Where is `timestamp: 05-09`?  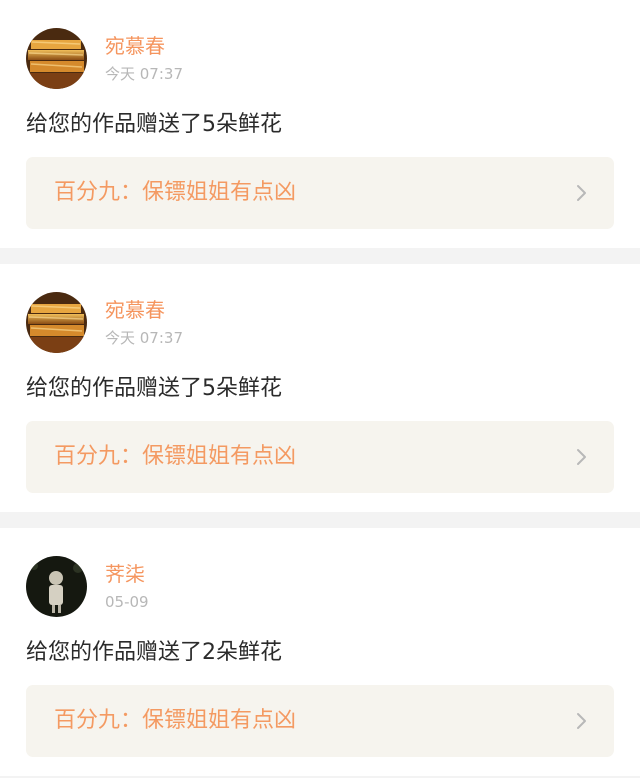 timestamp: 05-09 is located at coordinates (127, 602).